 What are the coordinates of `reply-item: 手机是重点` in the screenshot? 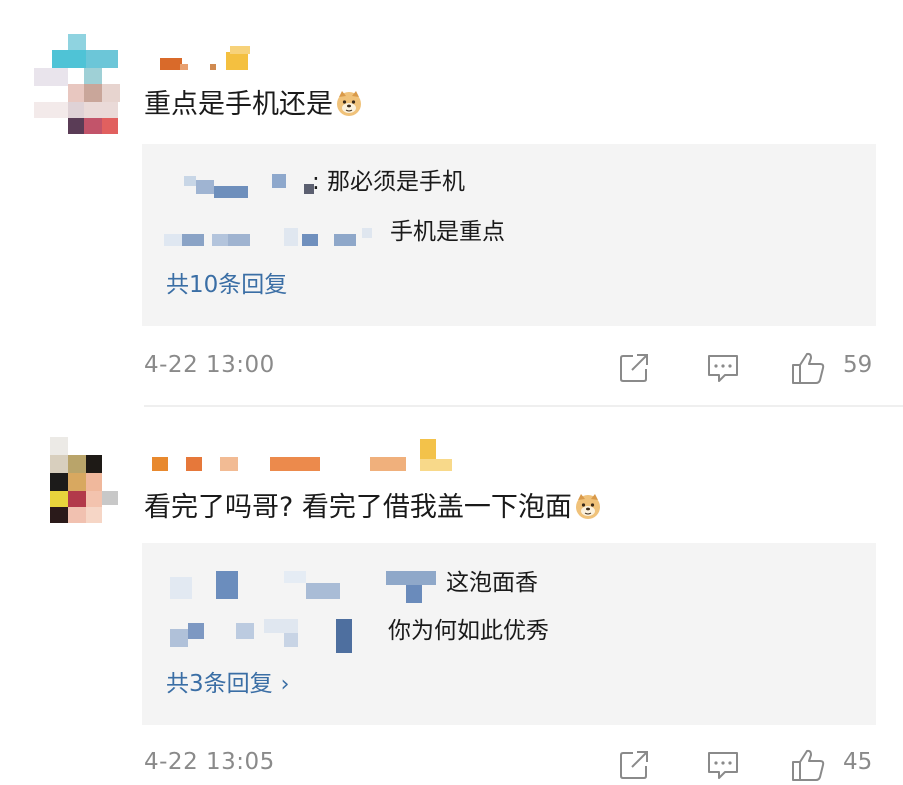 It's located at (502, 233).